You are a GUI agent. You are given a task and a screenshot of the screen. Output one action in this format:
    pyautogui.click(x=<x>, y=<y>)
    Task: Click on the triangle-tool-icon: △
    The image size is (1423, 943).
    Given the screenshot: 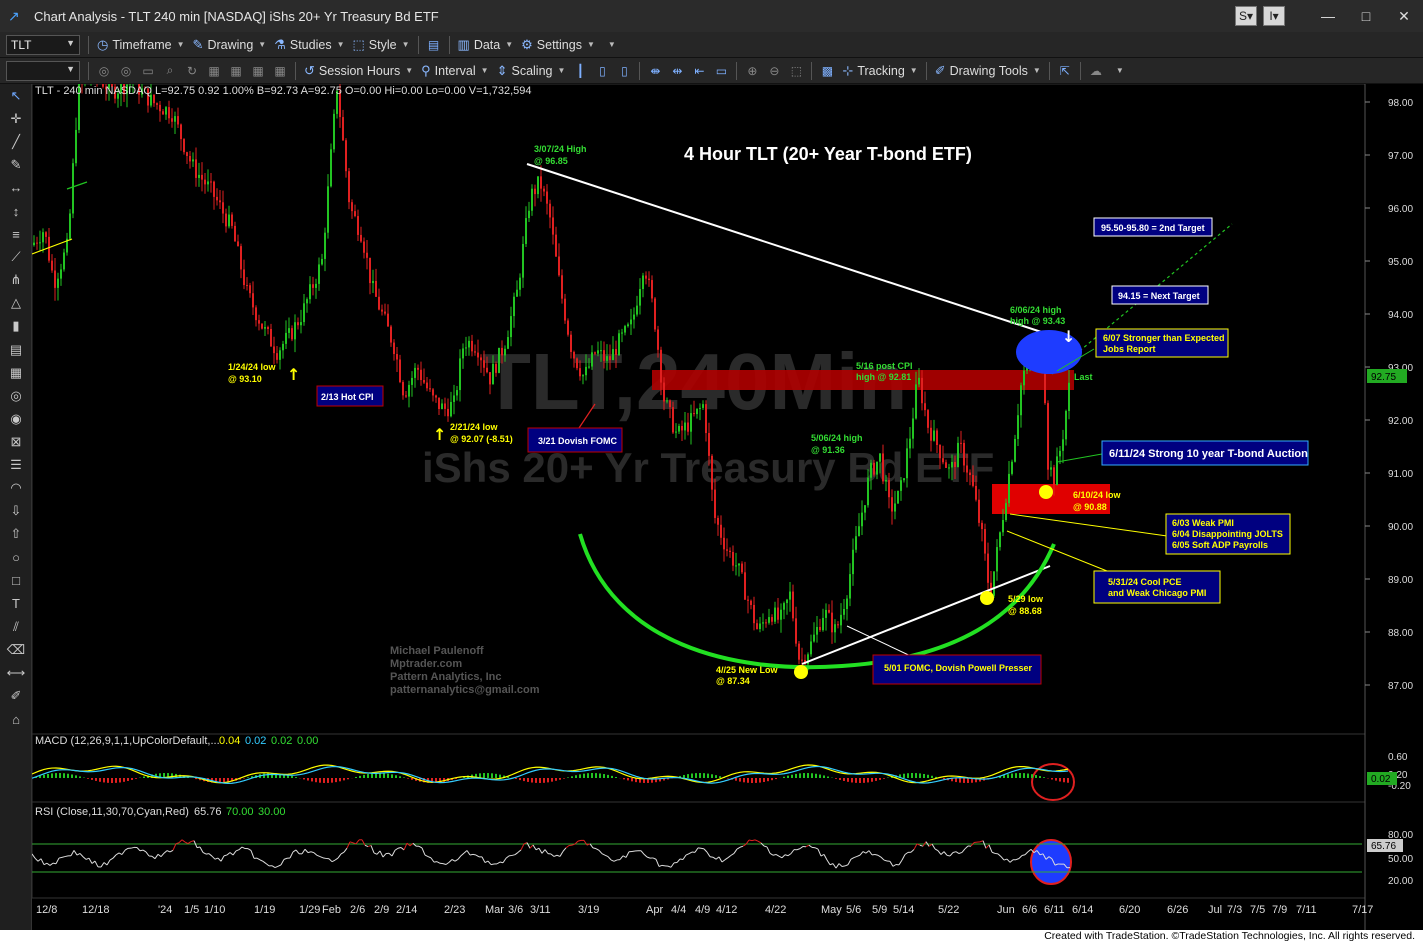 What is the action you would take?
    pyautogui.click(x=16, y=303)
    